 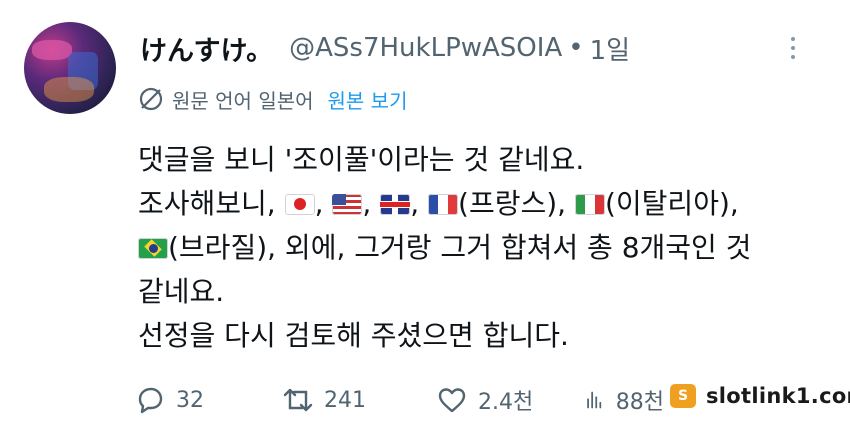 I want to click on tweet-line: 댓글을 보니 '조이풀'이라는 것 같네요., so click(x=483, y=160).